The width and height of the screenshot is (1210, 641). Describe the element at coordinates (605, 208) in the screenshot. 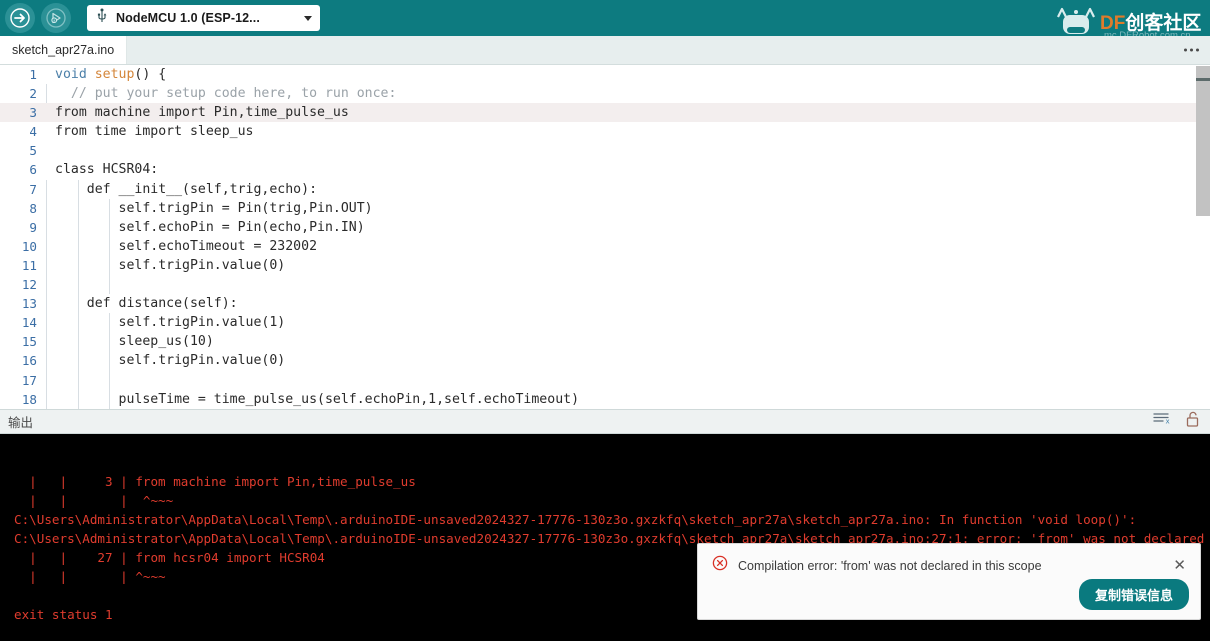

I see `code-line: 8 self.trigPin = Pin(trig,Pin.OUT)` at that location.